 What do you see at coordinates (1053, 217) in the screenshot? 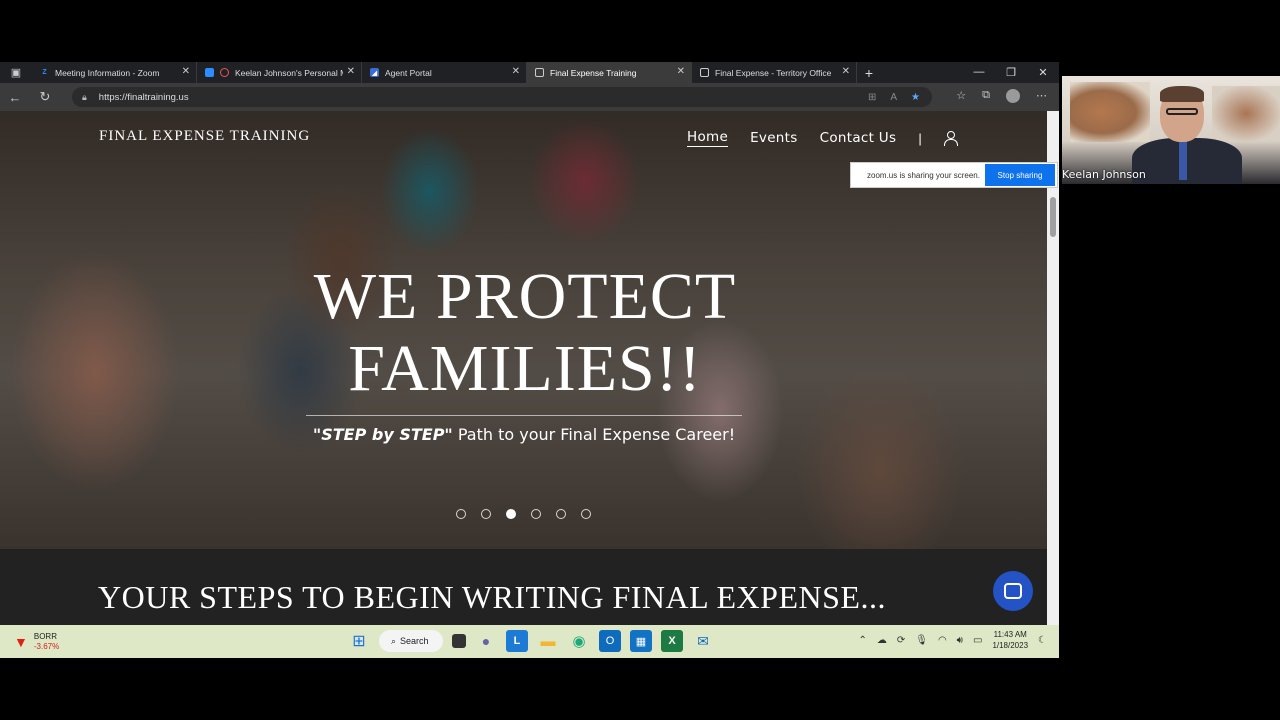
I see `scrollbar-thumb` at bounding box center [1053, 217].